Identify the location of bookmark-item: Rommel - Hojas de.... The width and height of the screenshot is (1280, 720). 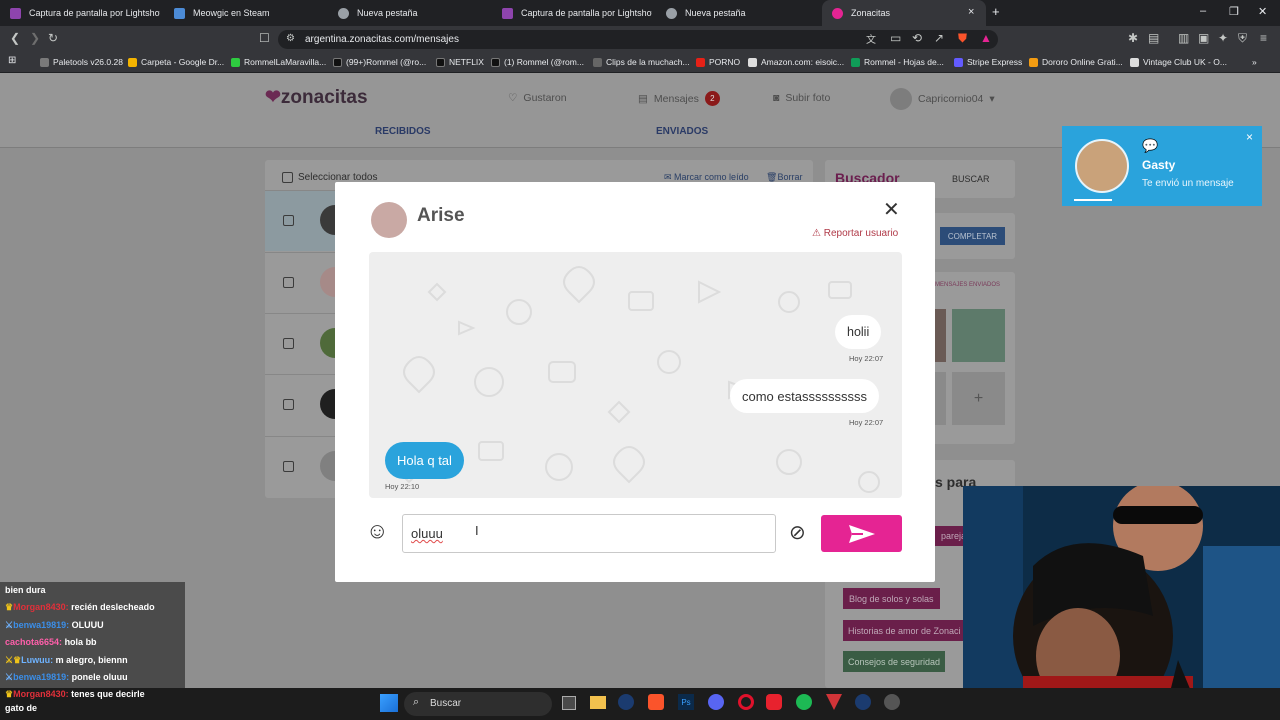
(897, 62).